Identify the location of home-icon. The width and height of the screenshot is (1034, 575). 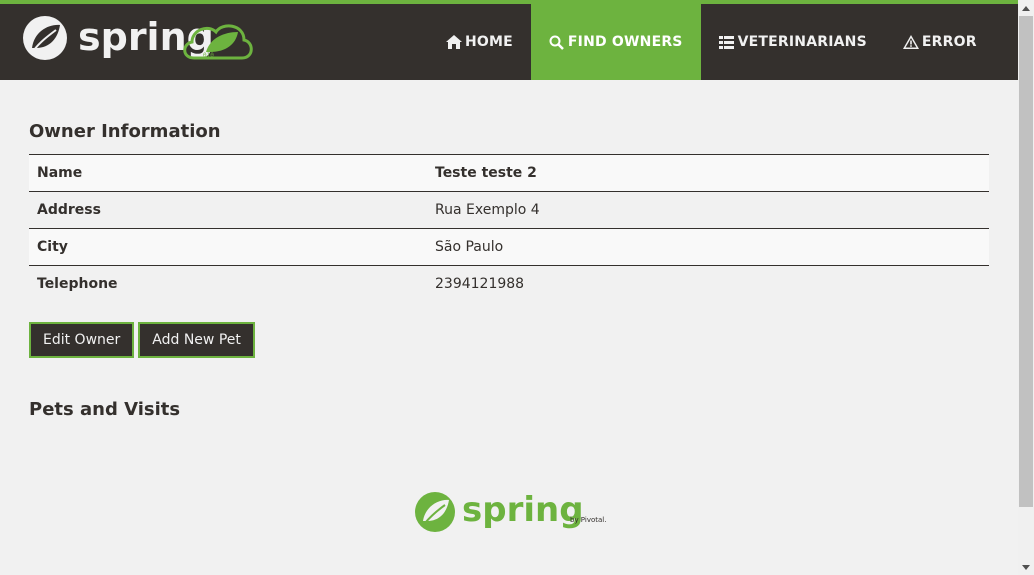
(454, 42).